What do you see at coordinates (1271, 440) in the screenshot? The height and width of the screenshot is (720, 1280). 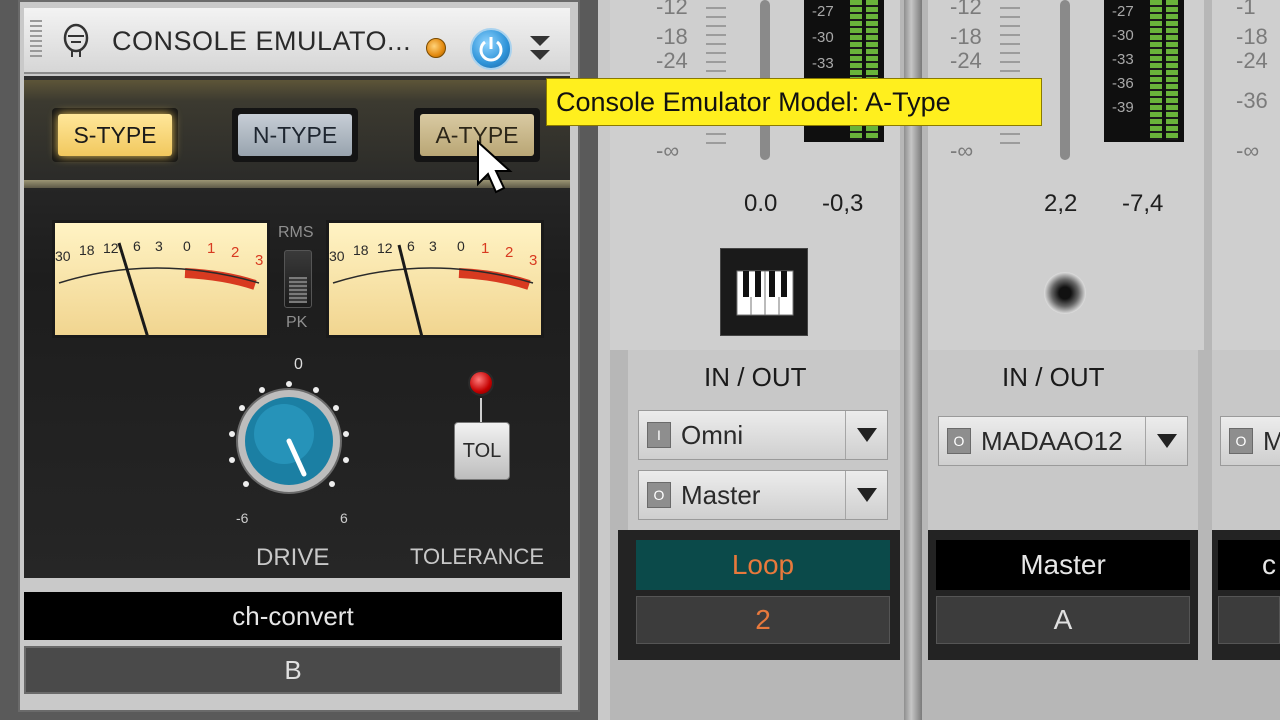 I see `output-value: M` at bounding box center [1271, 440].